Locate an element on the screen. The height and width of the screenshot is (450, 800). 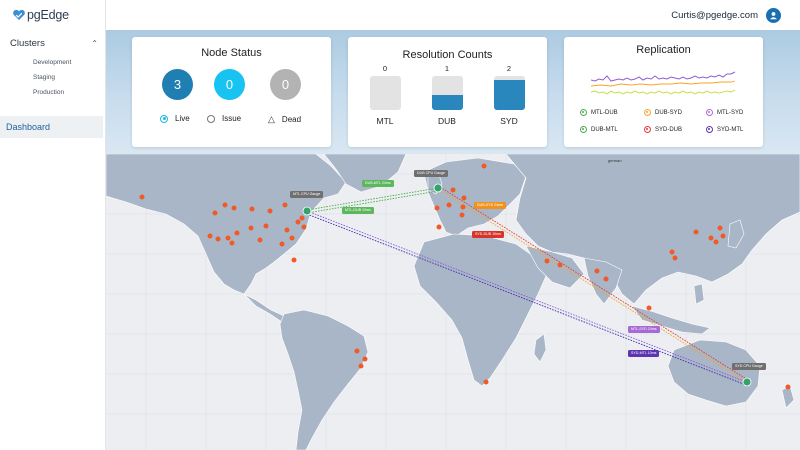
mtl-resolution-bar is located at coordinates (385, 93).